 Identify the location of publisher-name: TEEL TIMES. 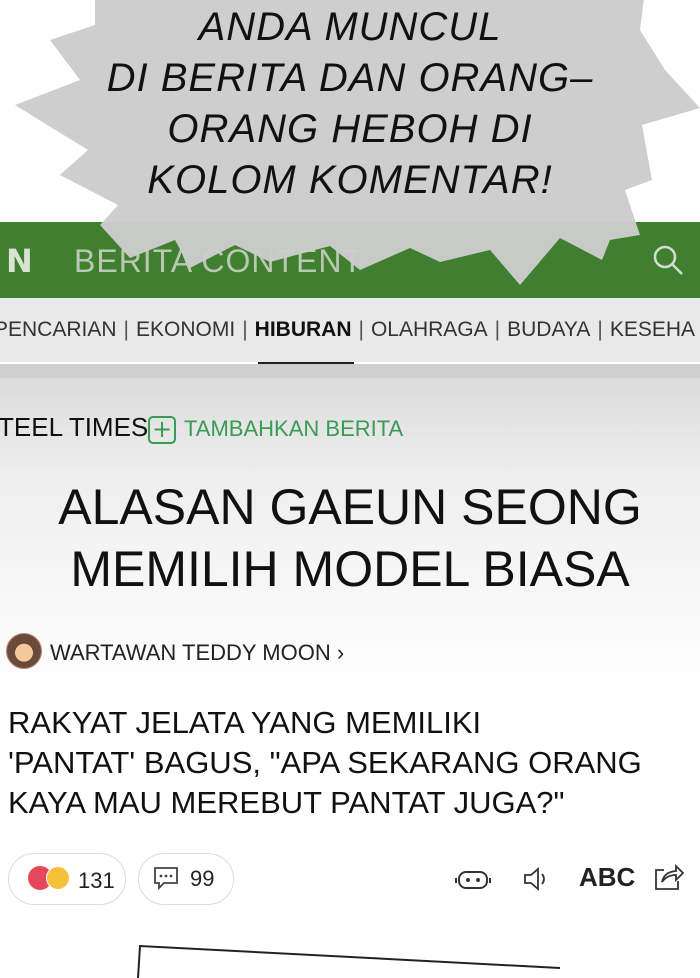
(74, 427).